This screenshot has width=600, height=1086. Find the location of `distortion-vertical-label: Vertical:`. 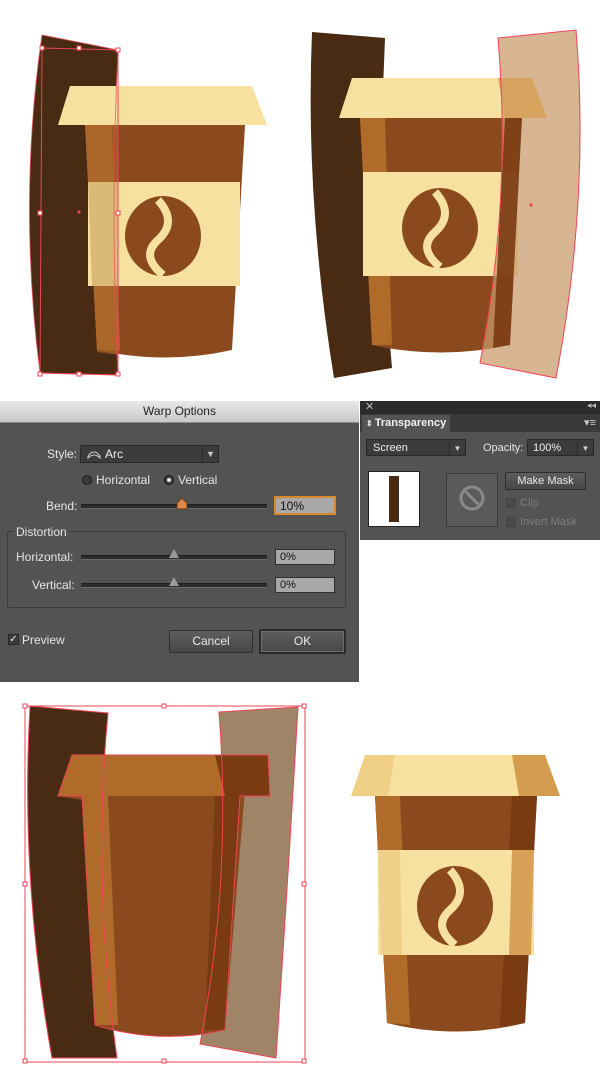

distortion-vertical-label: Vertical: is located at coordinates (53, 585).